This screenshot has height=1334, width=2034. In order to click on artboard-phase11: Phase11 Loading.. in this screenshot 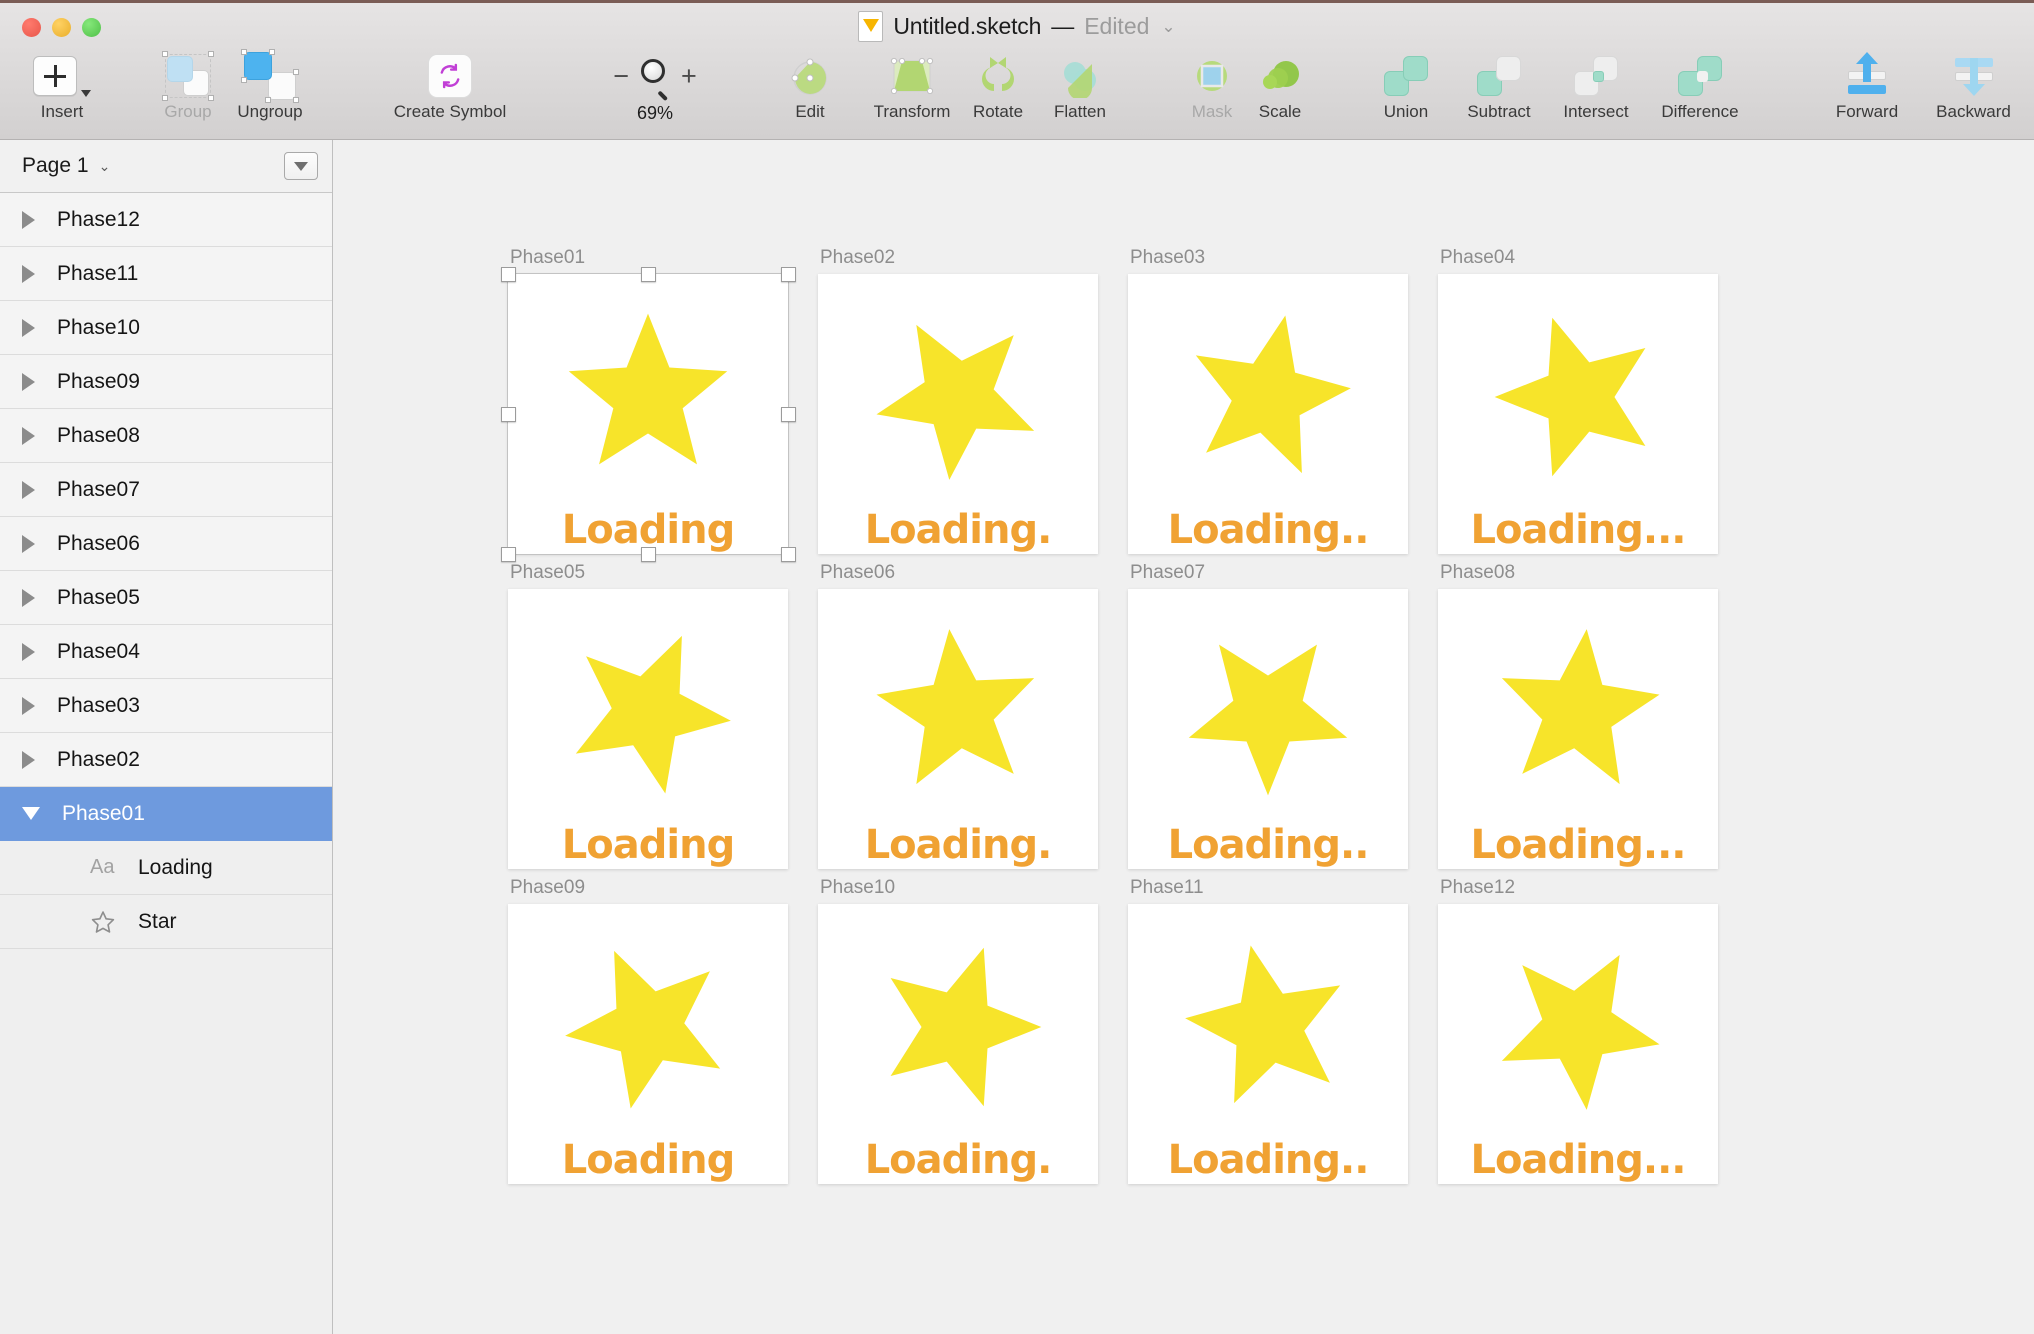, I will do `click(1268, 1030)`.